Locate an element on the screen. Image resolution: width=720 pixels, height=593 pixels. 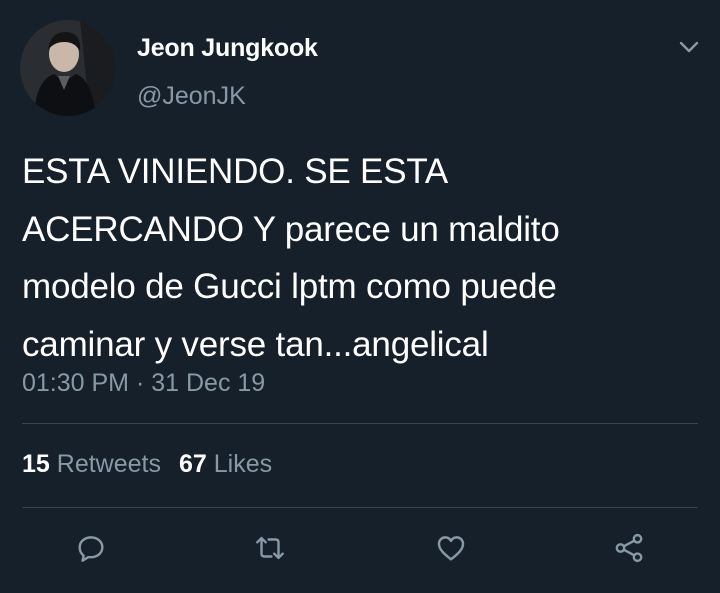
tweet-text-line: caminar y verse tan...angelical is located at coordinates (255, 344).